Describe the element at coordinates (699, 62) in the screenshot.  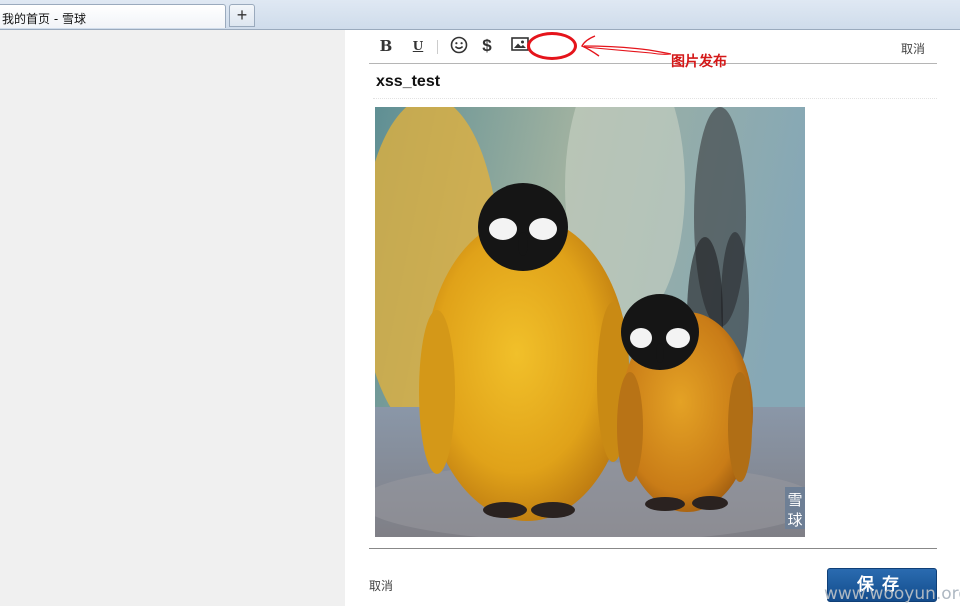
I see `annotation-label: 图片发布` at that location.